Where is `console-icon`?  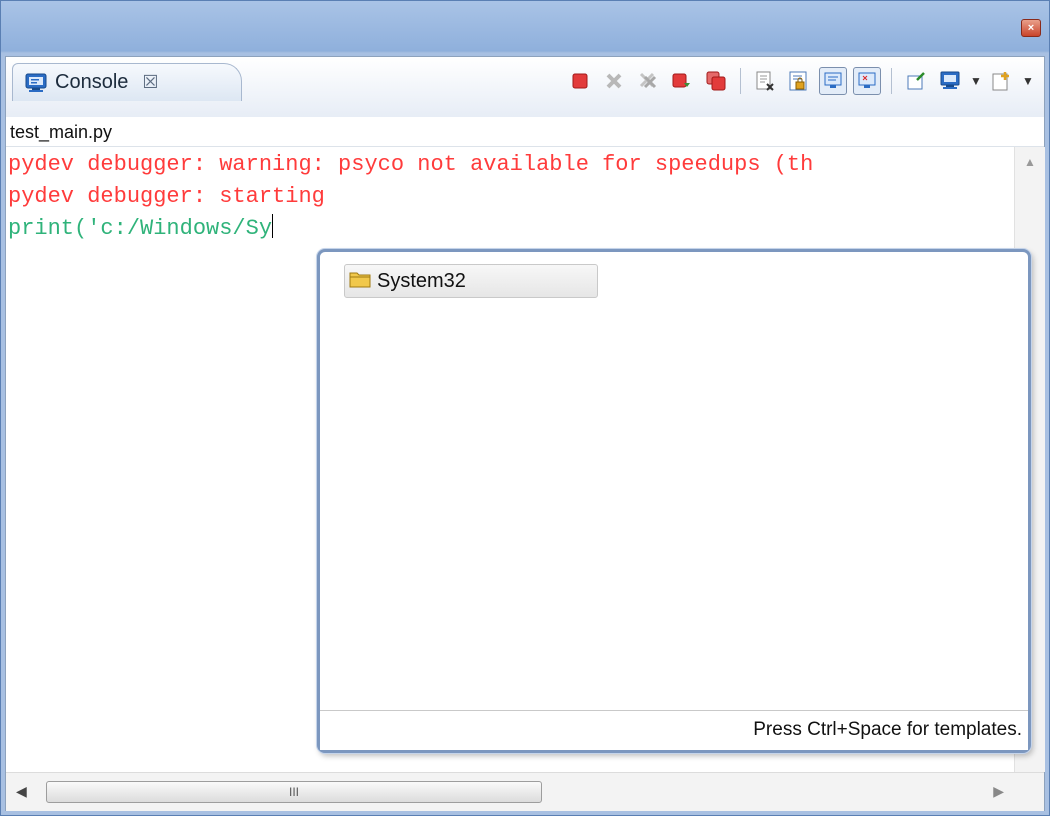 console-icon is located at coordinates (36, 83).